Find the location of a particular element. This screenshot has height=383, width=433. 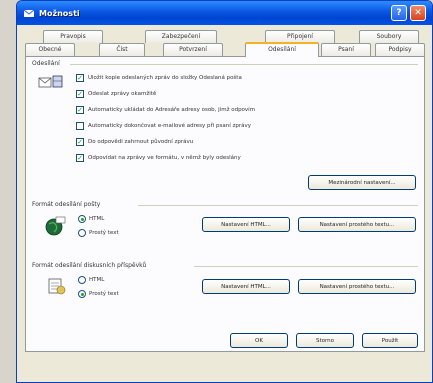

tab-podpisy: Podpisy is located at coordinates (400, 49).